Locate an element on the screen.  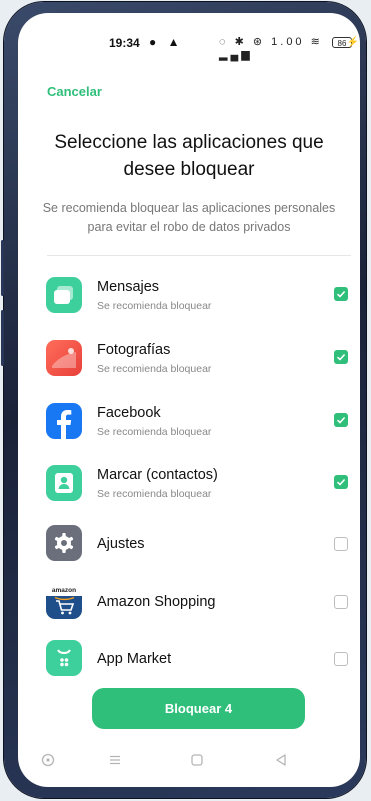
app-name: Ajustes is located at coordinates (121, 544).